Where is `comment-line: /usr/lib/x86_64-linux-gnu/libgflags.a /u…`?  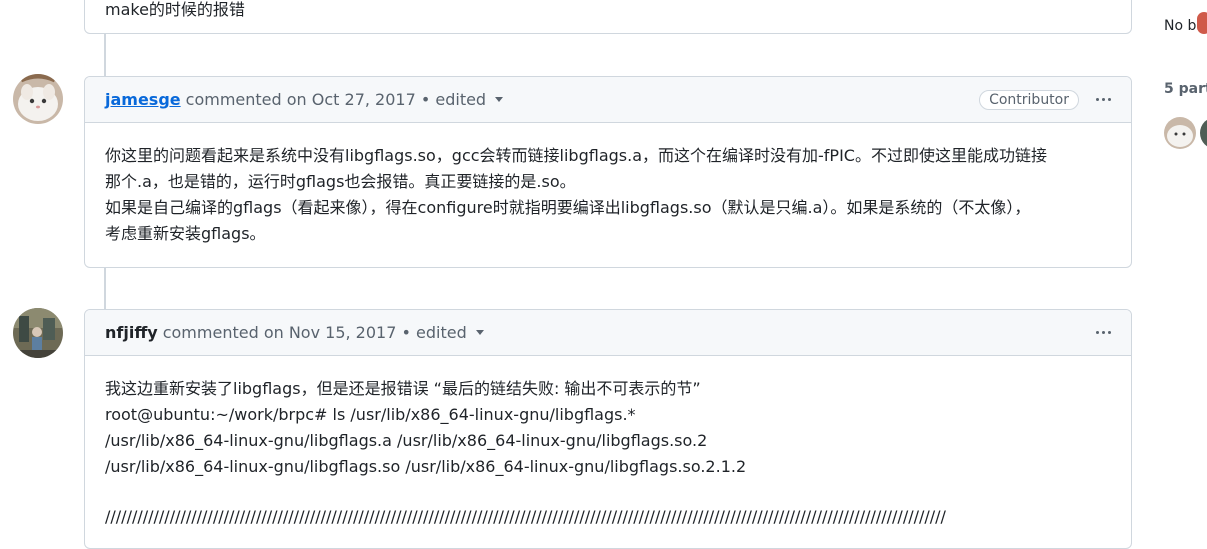 comment-line: /usr/lib/x86_64-linux-gnu/libgflags.a /u… is located at coordinates (406, 440).